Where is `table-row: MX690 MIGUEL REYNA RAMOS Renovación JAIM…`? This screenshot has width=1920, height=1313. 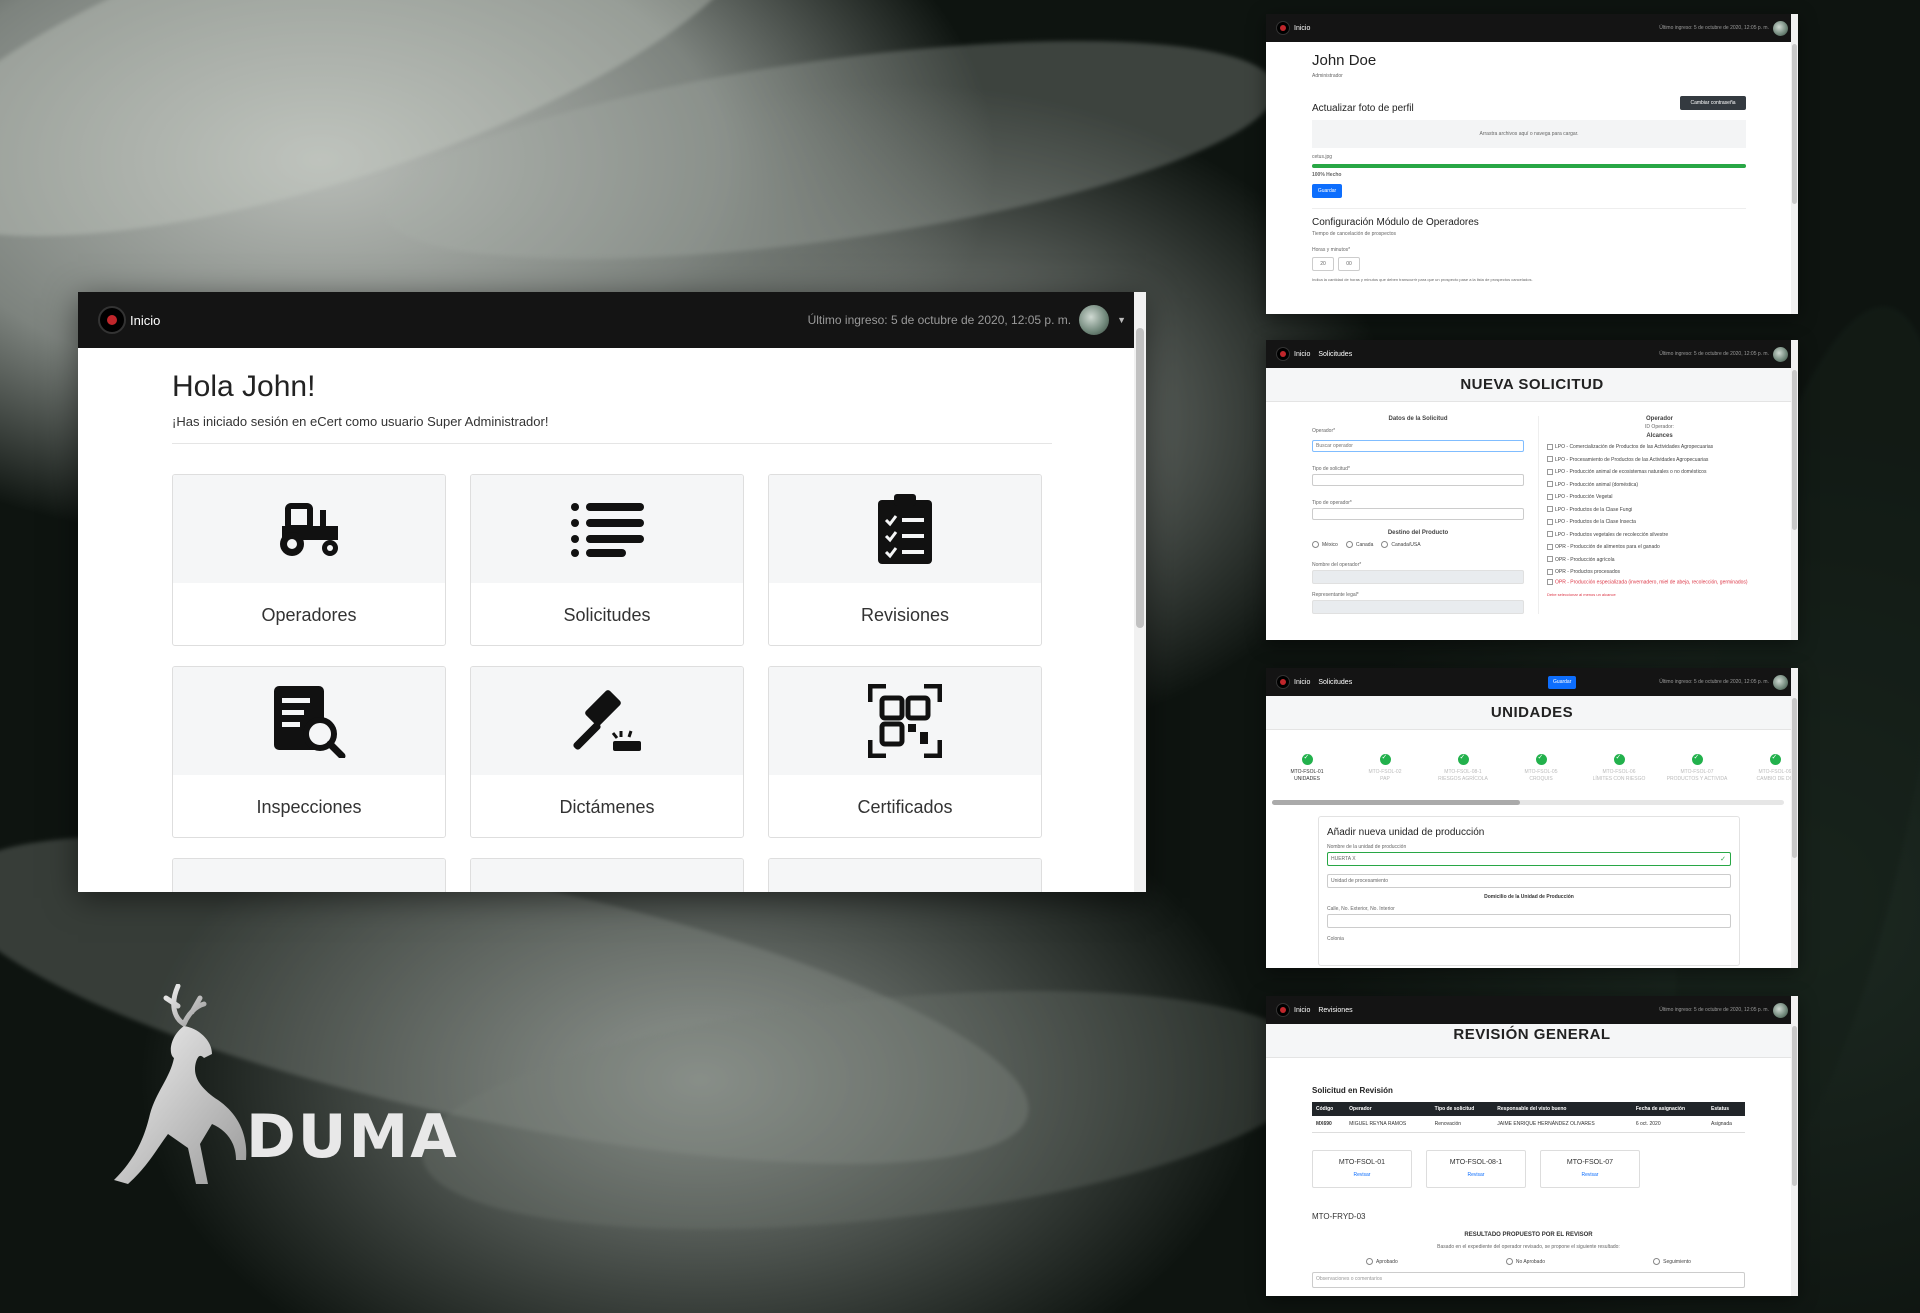
table-row: MX690 MIGUEL REYNA RAMOS Renovación JAIM… is located at coordinates (1528, 1124).